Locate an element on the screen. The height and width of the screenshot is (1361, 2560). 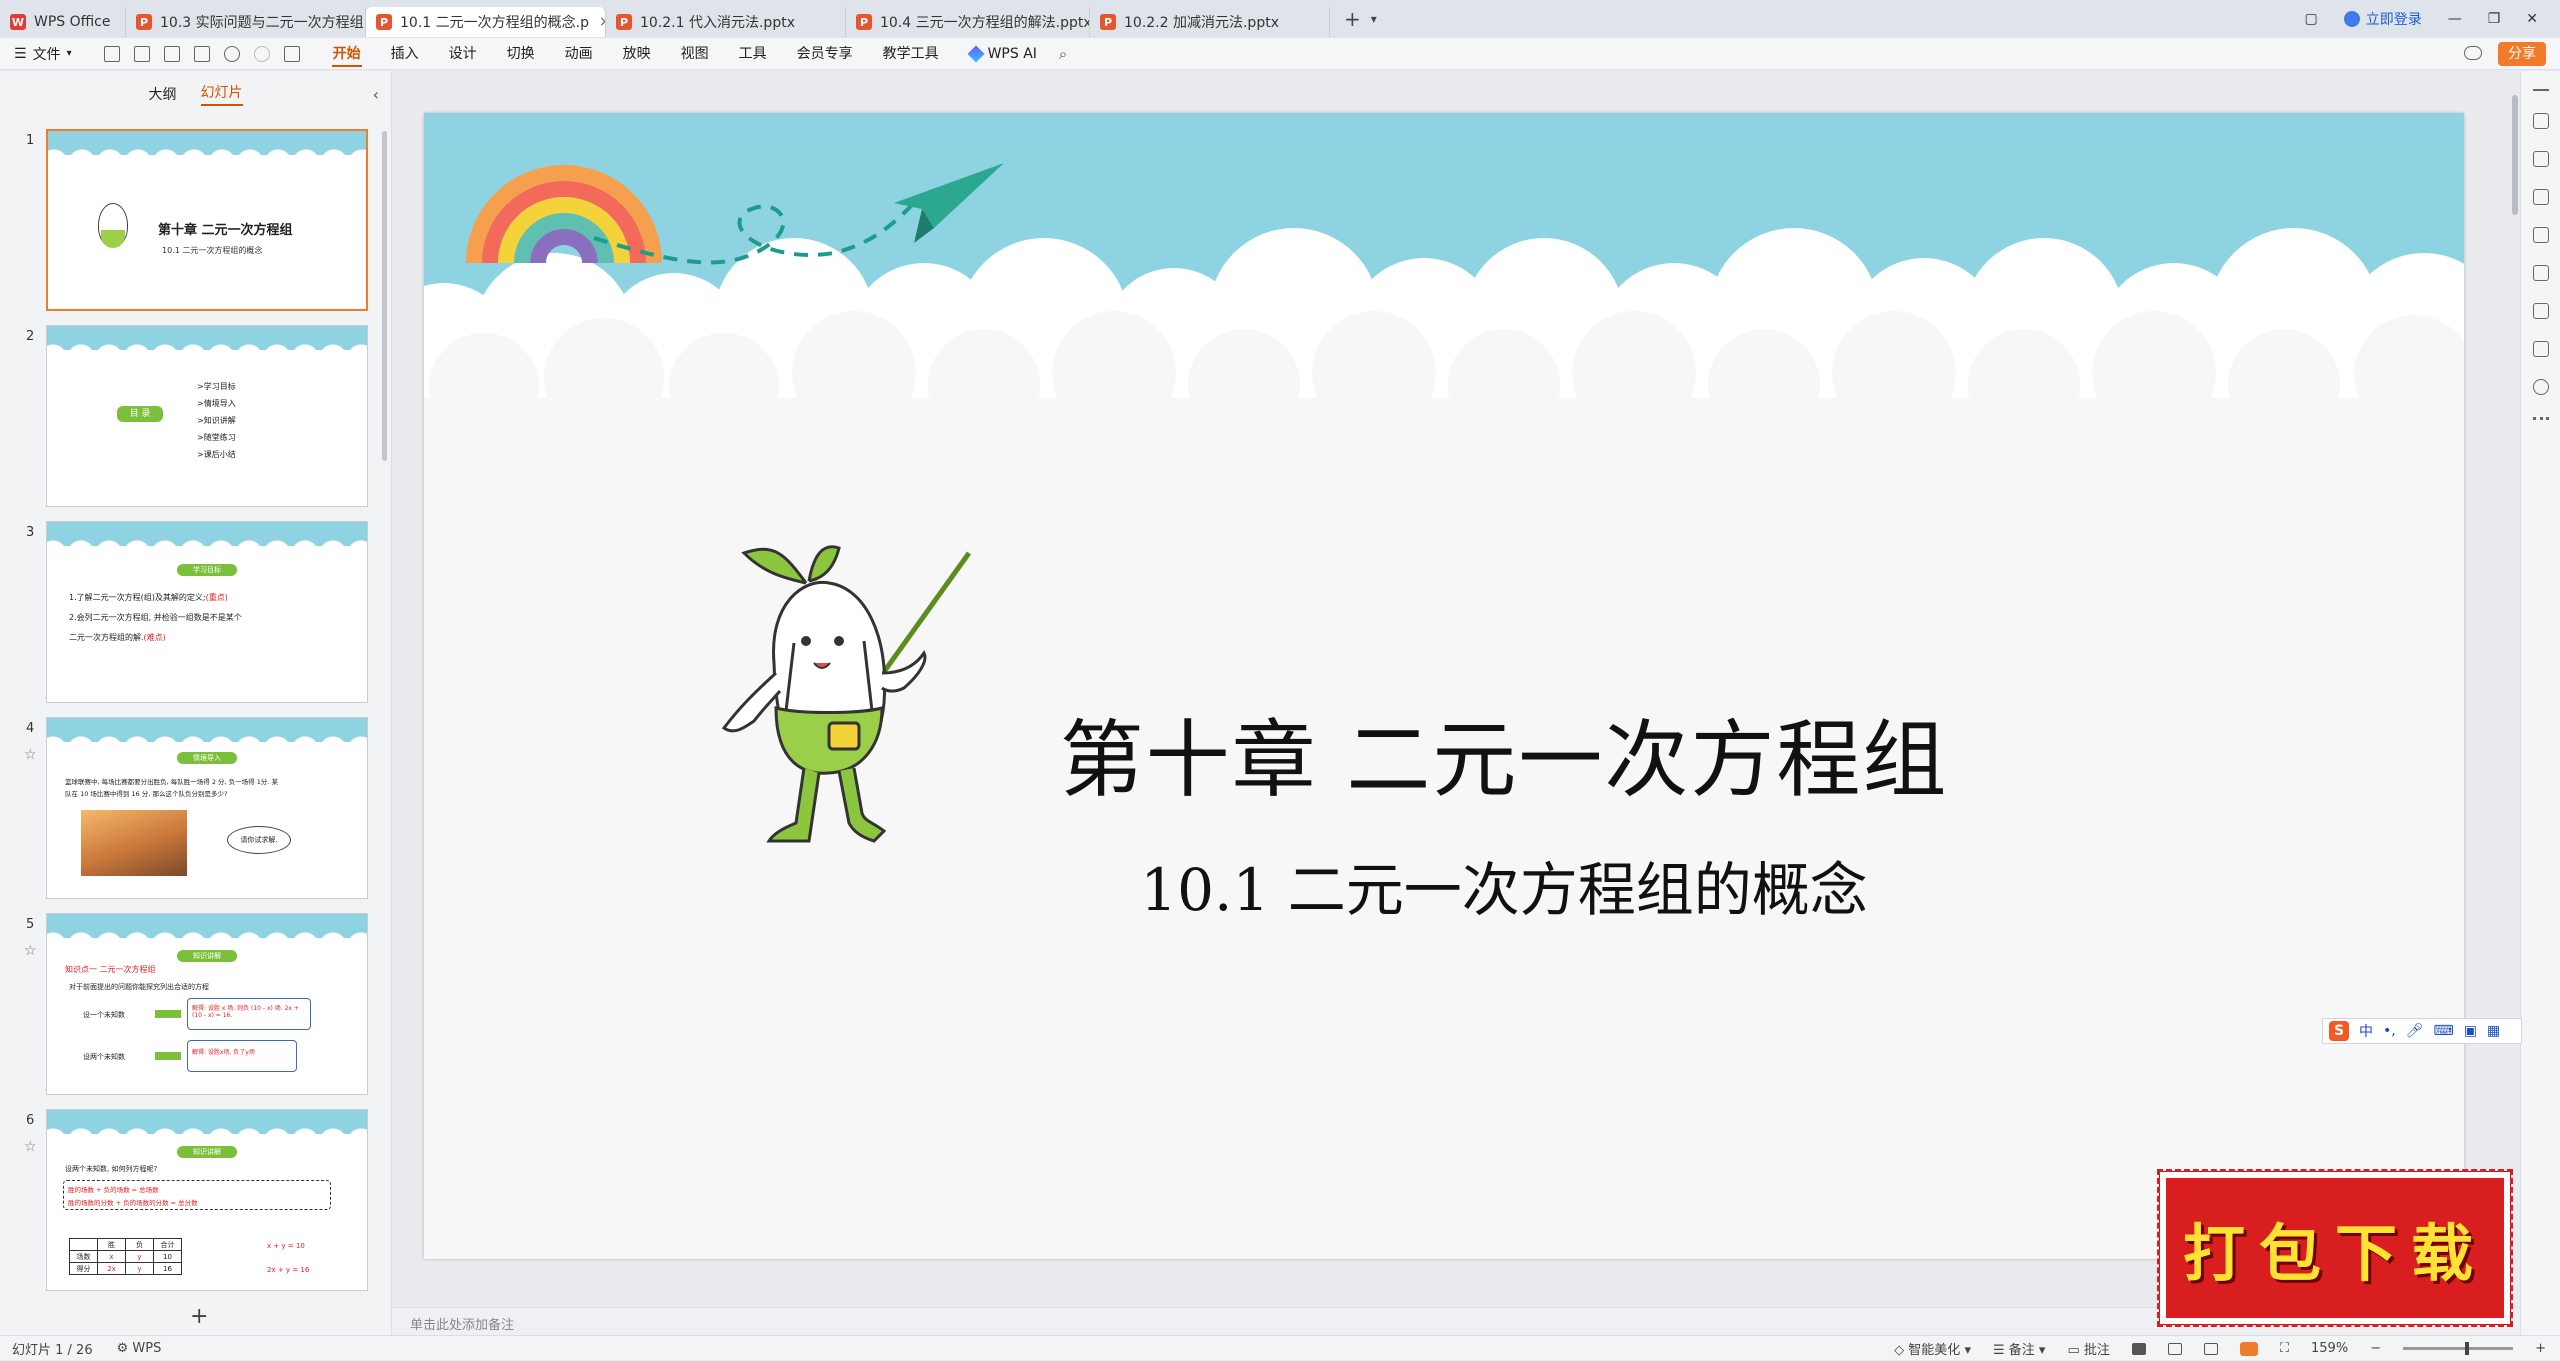
app-indicator: ⚙ WPS is located at coordinates (139, 1348).